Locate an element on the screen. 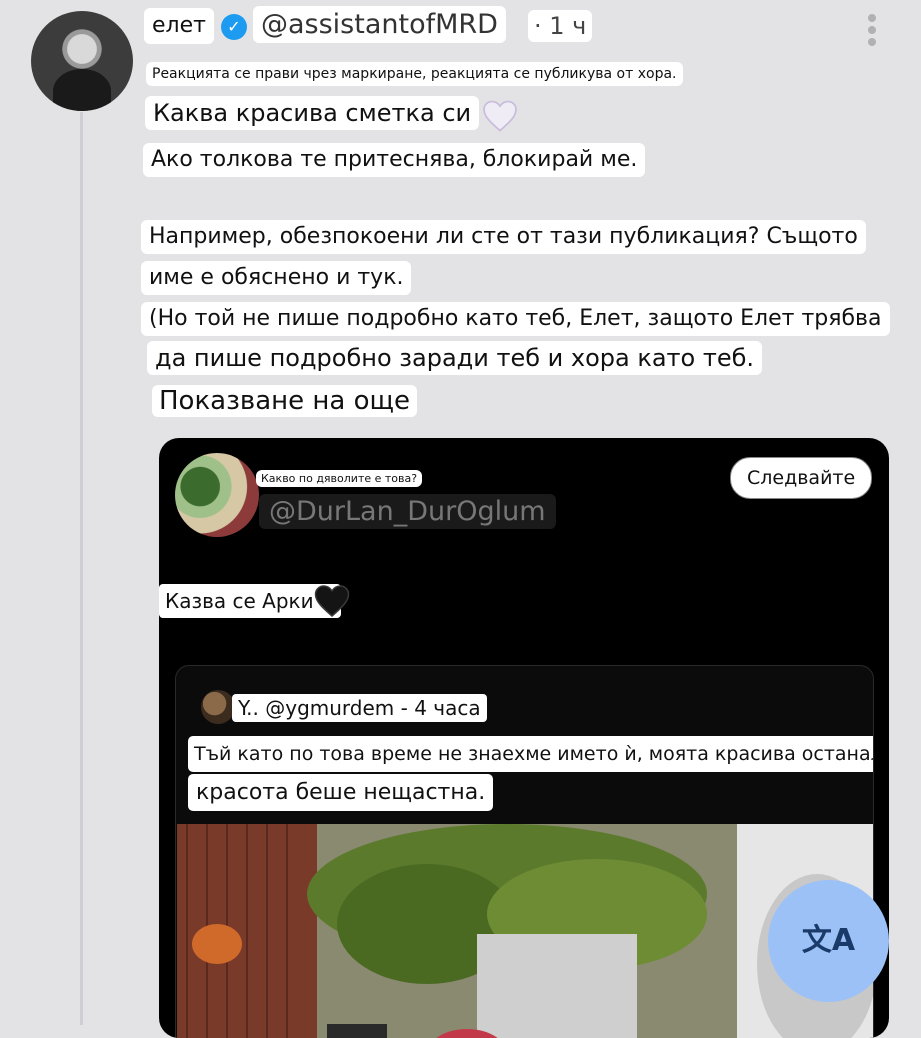 The height and width of the screenshot is (1038, 921). quoted-author-avatar is located at coordinates (218, 707).